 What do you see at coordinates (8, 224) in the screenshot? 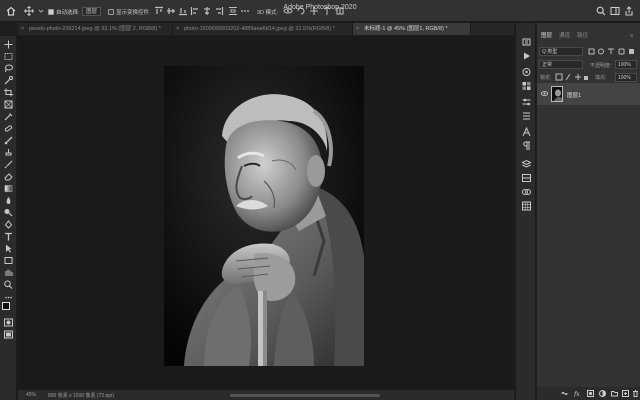
I see `pen-icon` at bounding box center [8, 224].